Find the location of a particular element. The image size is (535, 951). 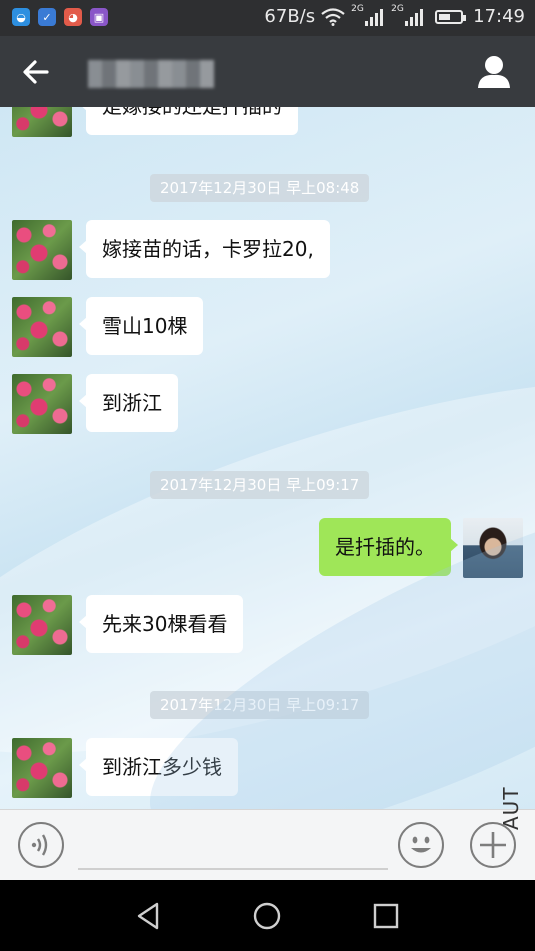

message-text: 雪山10棵 is located at coordinates (145, 326).